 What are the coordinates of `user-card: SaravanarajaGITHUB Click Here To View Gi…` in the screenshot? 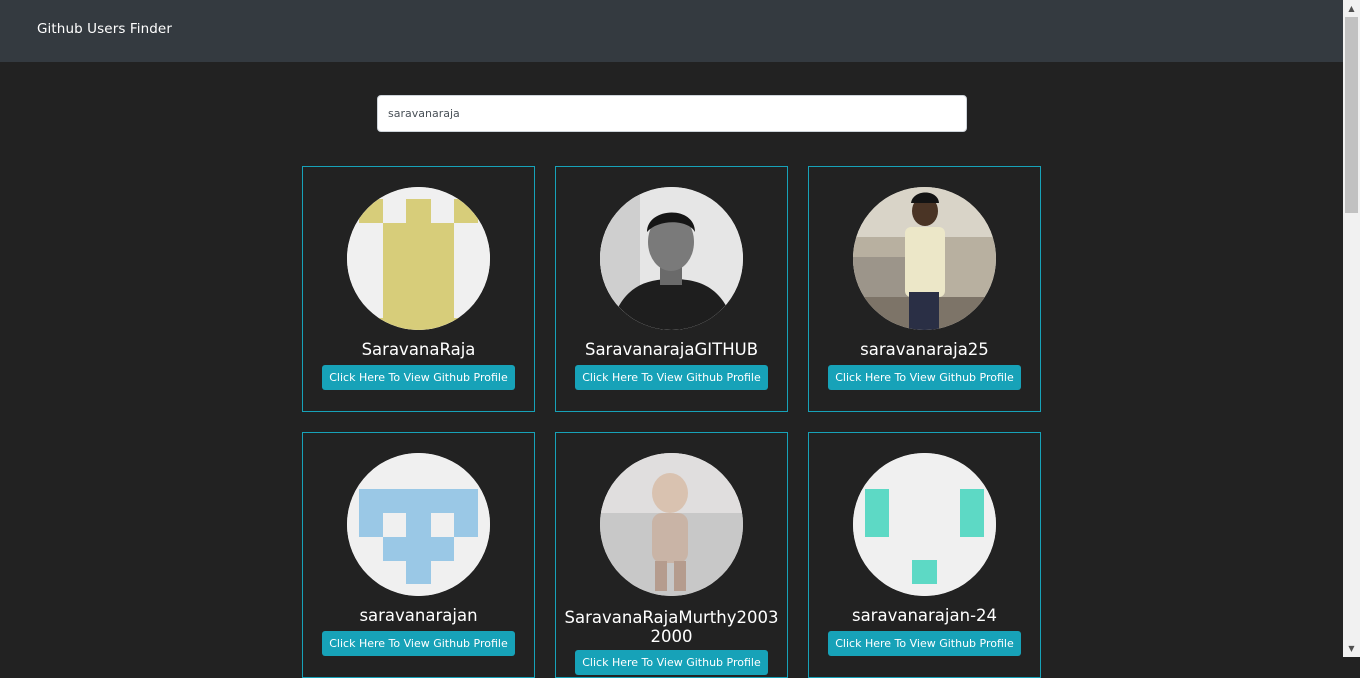 It's located at (671, 289).